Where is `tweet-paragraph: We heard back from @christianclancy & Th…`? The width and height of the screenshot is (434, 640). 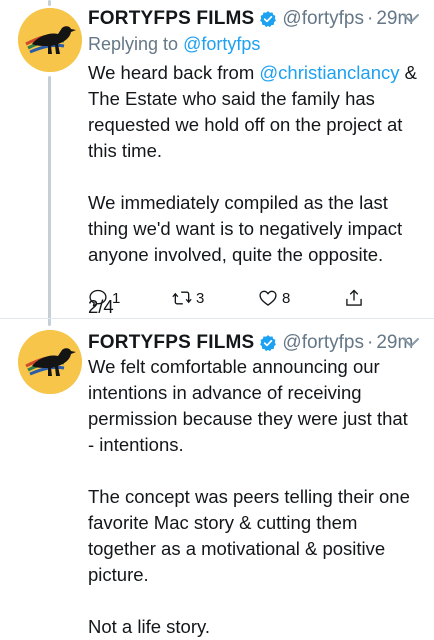 tweet-paragraph: We heard back from @christianclancy & Th… is located at coordinates (253, 112).